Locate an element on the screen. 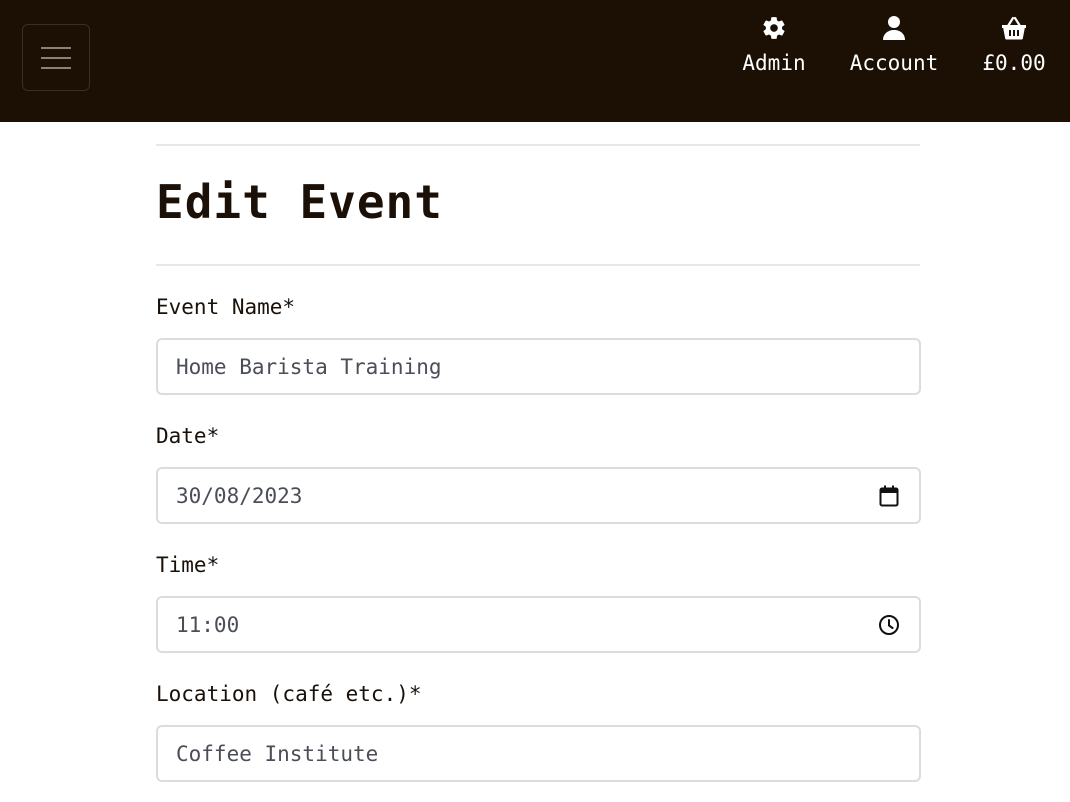  event-name-label: Event Name* is located at coordinates (226, 307).